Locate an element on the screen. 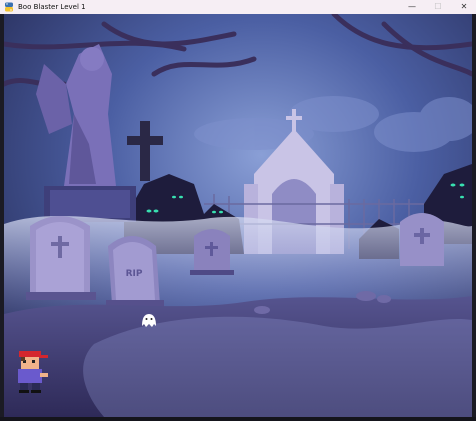  title-bar: Boo Blaster Level 1 — ☐ ✕ is located at coordinates (238, 7).